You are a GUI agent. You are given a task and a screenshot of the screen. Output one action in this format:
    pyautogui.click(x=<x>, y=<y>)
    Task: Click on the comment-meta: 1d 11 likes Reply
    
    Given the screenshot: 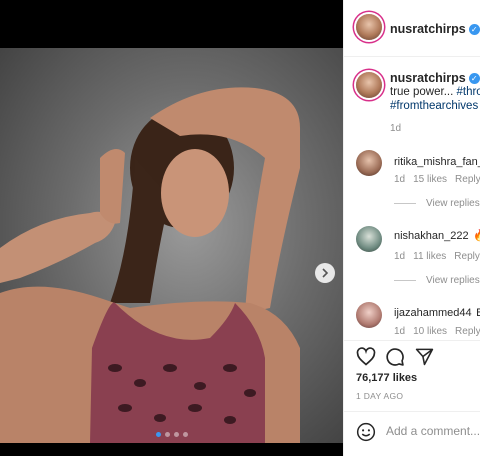 What is the action you would take?
    pyautogui.click(x=437, y=256)
    